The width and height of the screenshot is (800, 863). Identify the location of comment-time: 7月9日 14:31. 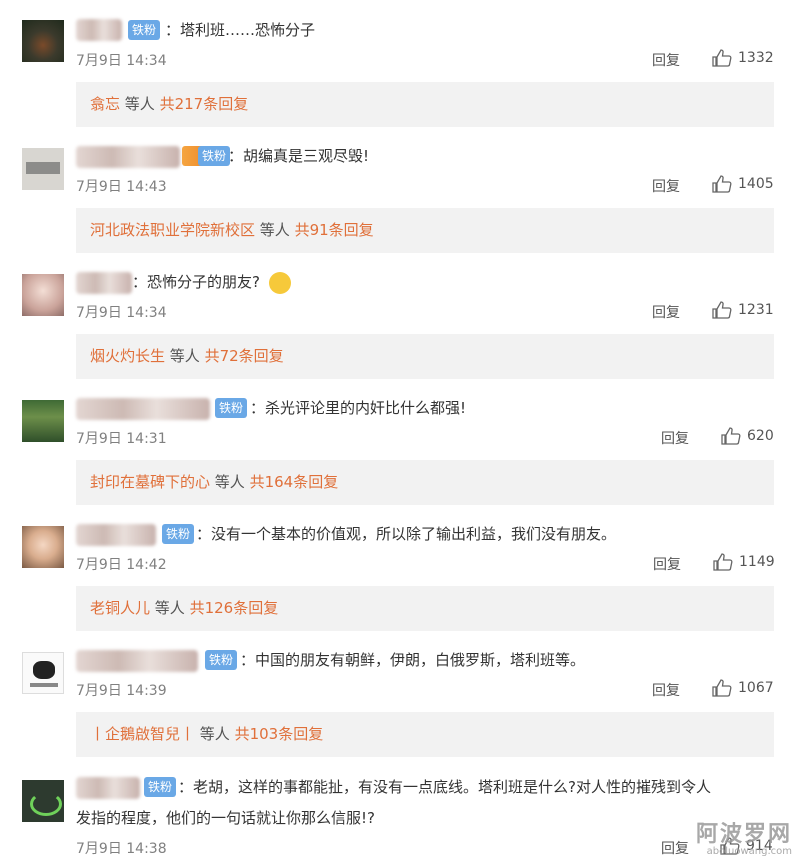
(121, 439).